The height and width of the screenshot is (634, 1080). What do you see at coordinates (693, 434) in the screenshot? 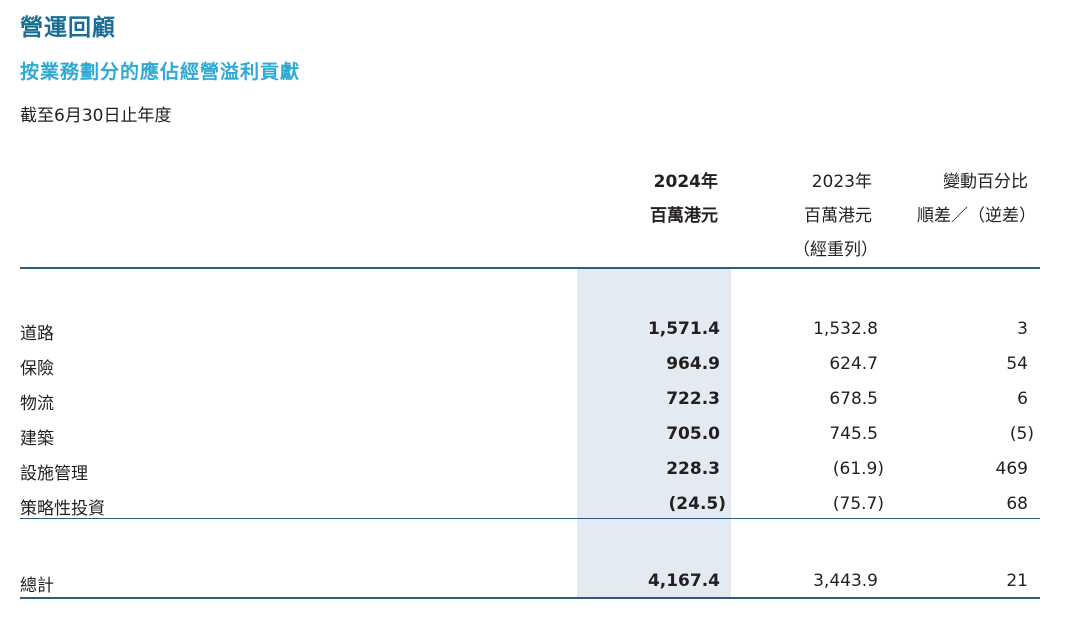
I see `value-2024: 705.0` at bounding box center [693, 434].